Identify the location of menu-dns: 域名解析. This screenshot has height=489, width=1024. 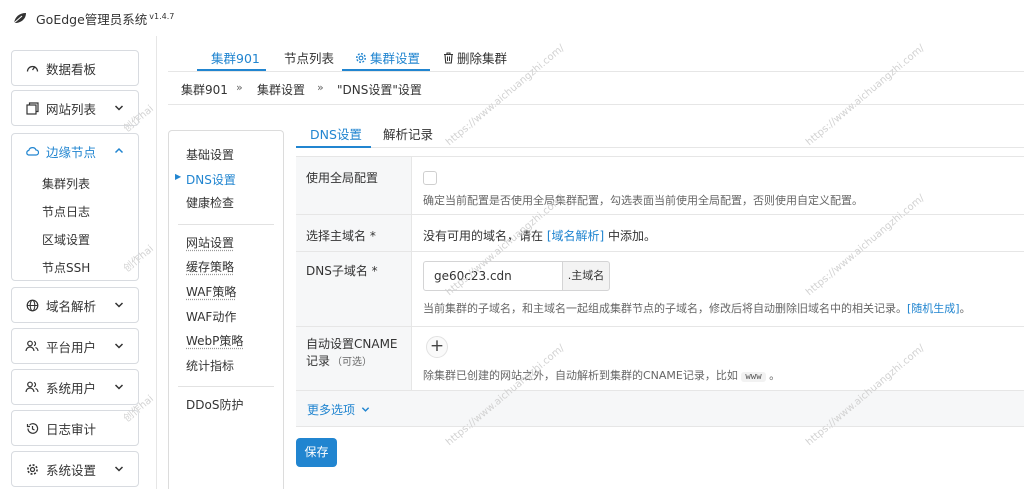
(75, 305).